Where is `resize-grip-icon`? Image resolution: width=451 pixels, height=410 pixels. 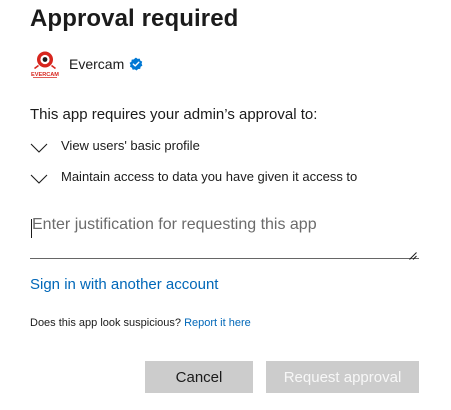
resize-grip-icon is located at coordinates (413, 253).